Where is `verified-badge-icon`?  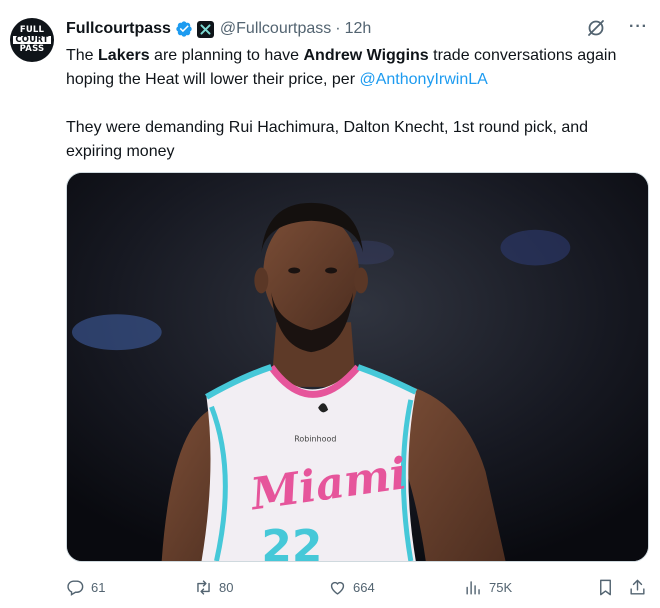
verified-badge-icon is located at coordinates (184, 29).